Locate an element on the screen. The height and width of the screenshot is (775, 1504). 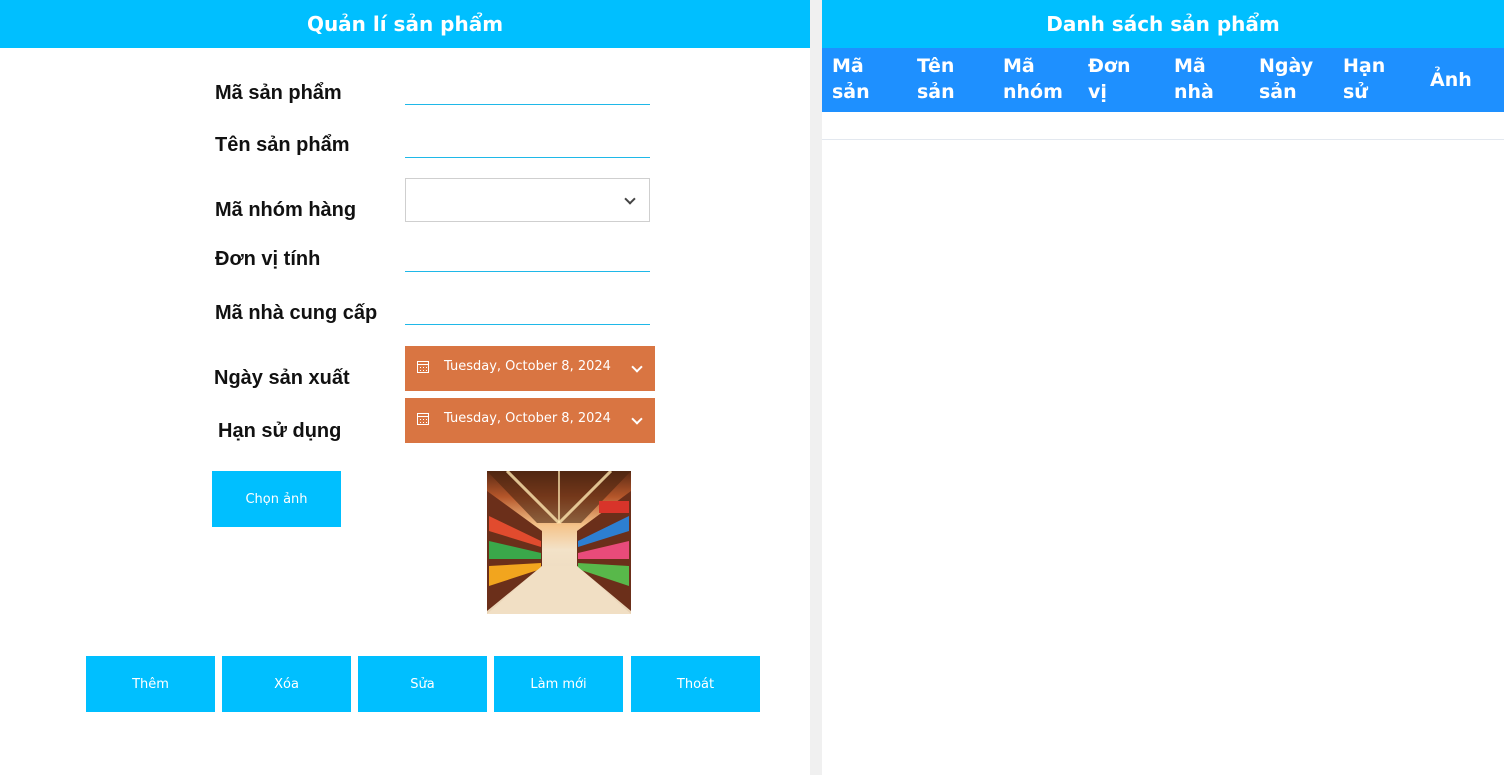
column-header-manufacture-date: Ngày sản is located at coordinates (1286, 79).